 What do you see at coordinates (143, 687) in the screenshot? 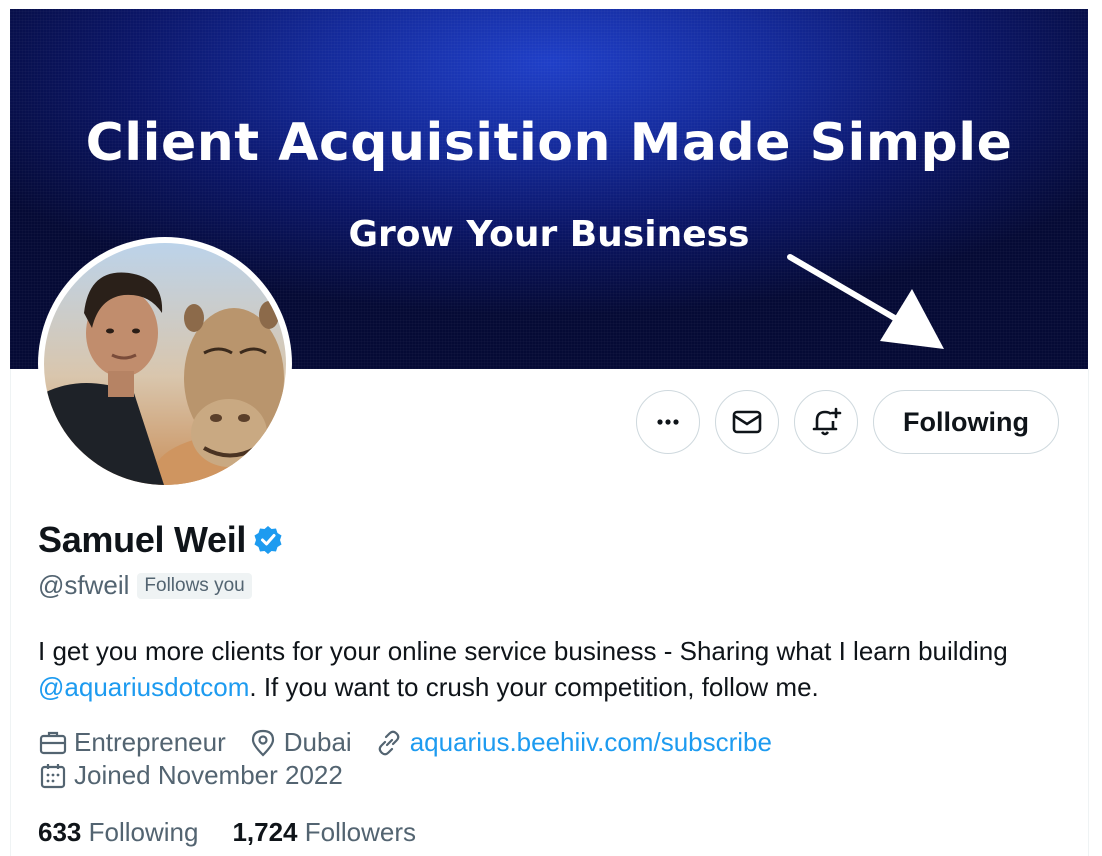
I see `bio-mention-link: @aquariusdotcom` at bounding box center [143, 687].